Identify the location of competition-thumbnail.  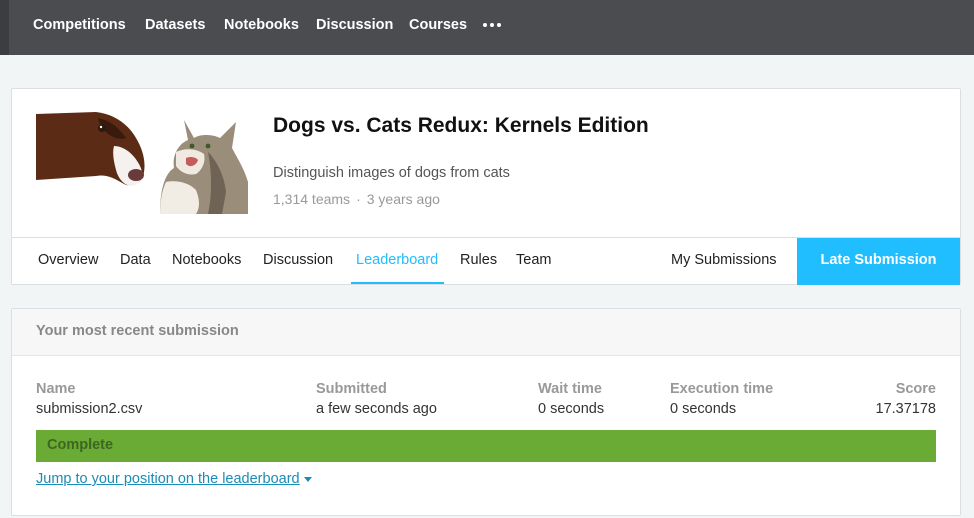
(142, 163).